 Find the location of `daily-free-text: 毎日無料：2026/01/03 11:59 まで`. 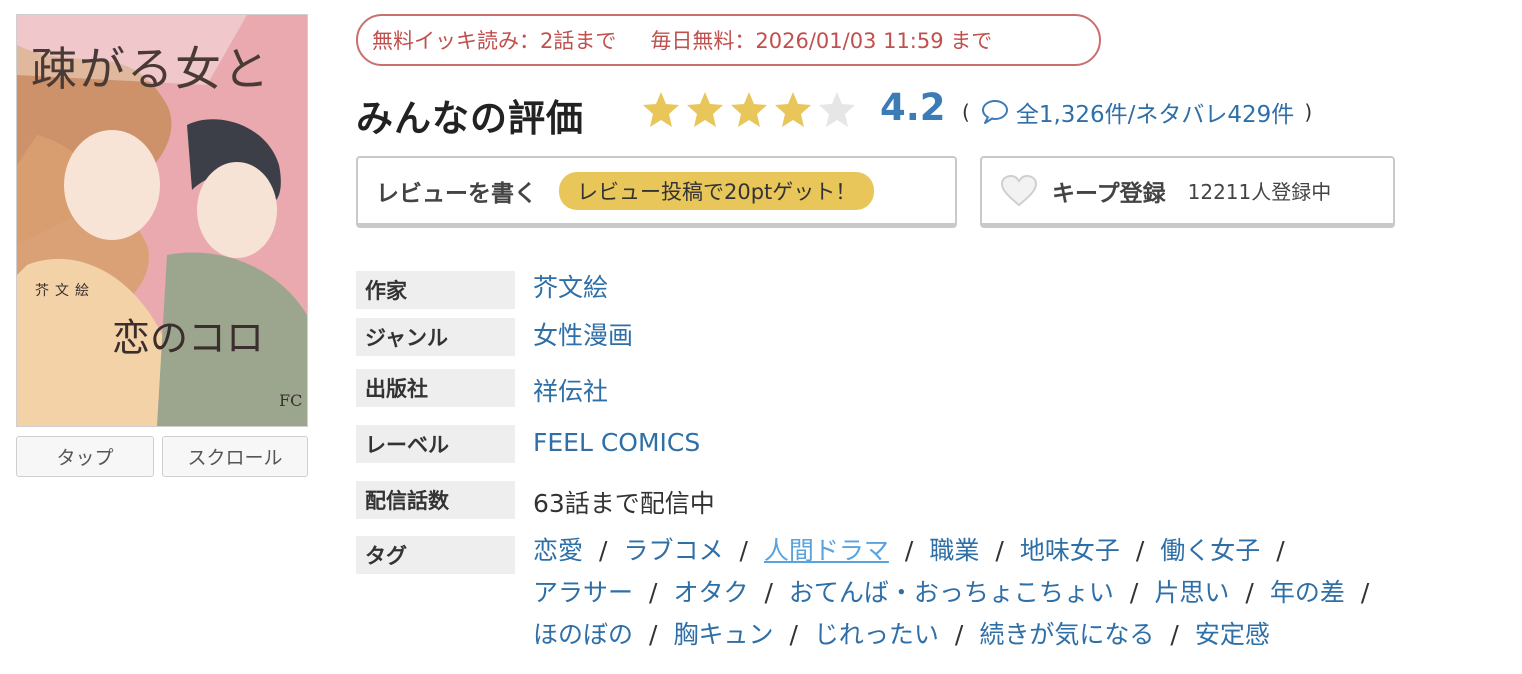

daily-free-text: 毎日無料：2026/01/03 11:59 まで is located at coordinates (821, 41).